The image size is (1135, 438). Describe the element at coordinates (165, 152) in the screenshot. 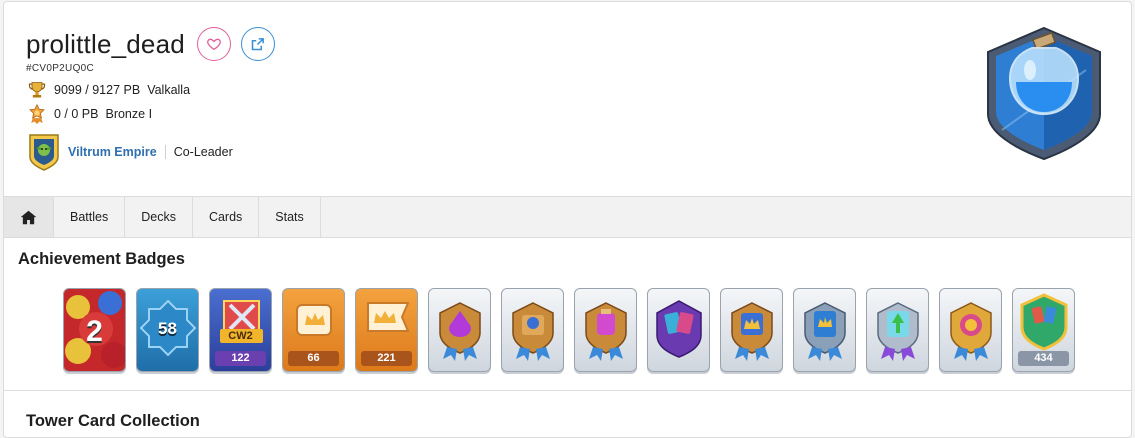

I see `clan-divider` at that location.